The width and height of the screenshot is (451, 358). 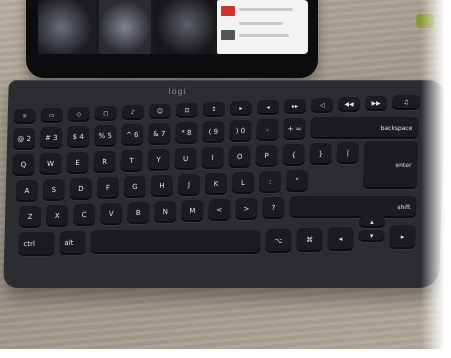 I want to click on function-key: ◂, so click(x=268, y=107).